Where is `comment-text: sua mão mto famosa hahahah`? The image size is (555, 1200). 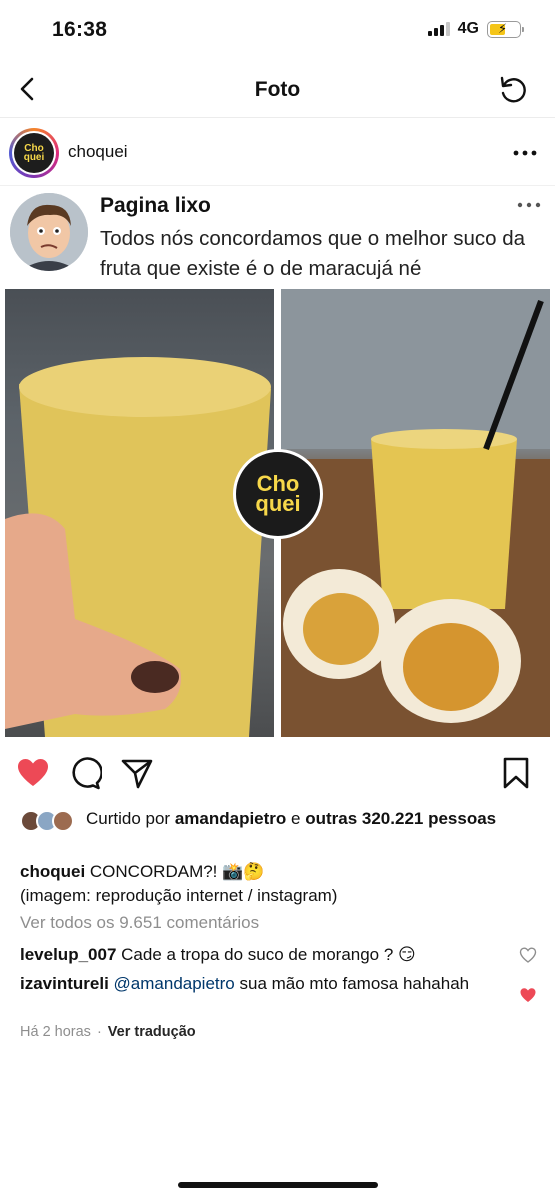
comment-text: sua mão mto famosa hahahah is located at coordinates (352, 983).